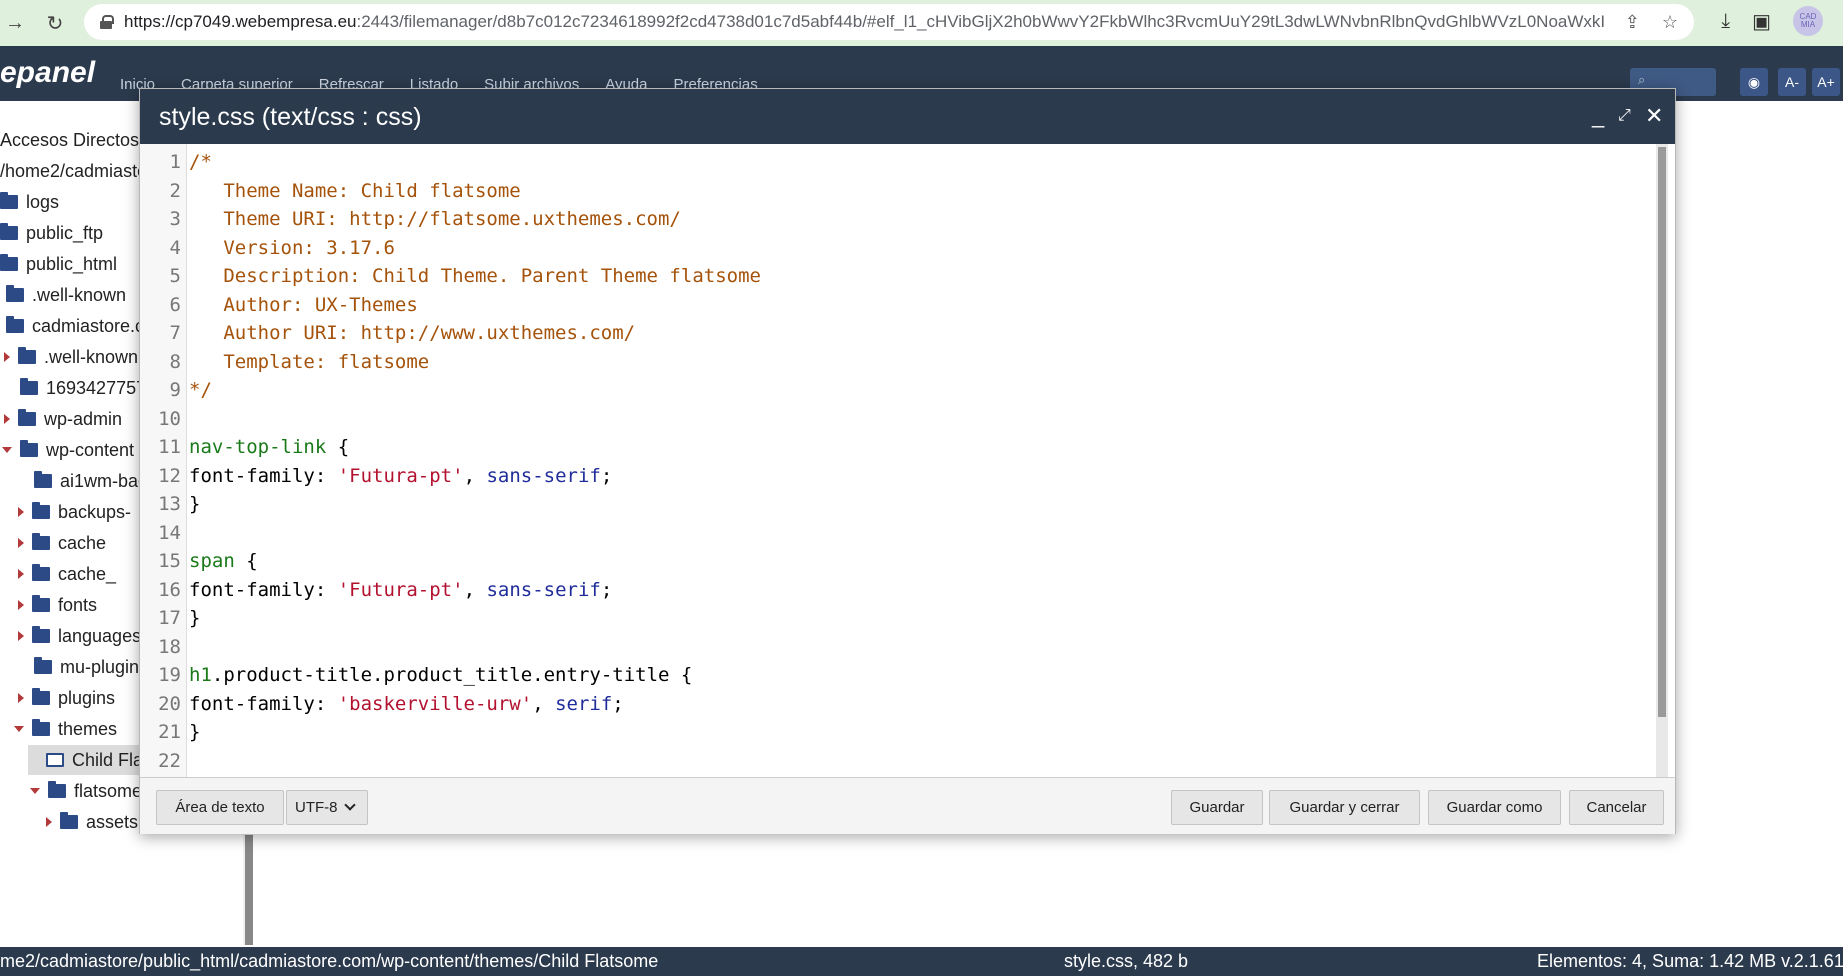  I want to click on tree-item-flatsome: flatsome, so click(86, 791).